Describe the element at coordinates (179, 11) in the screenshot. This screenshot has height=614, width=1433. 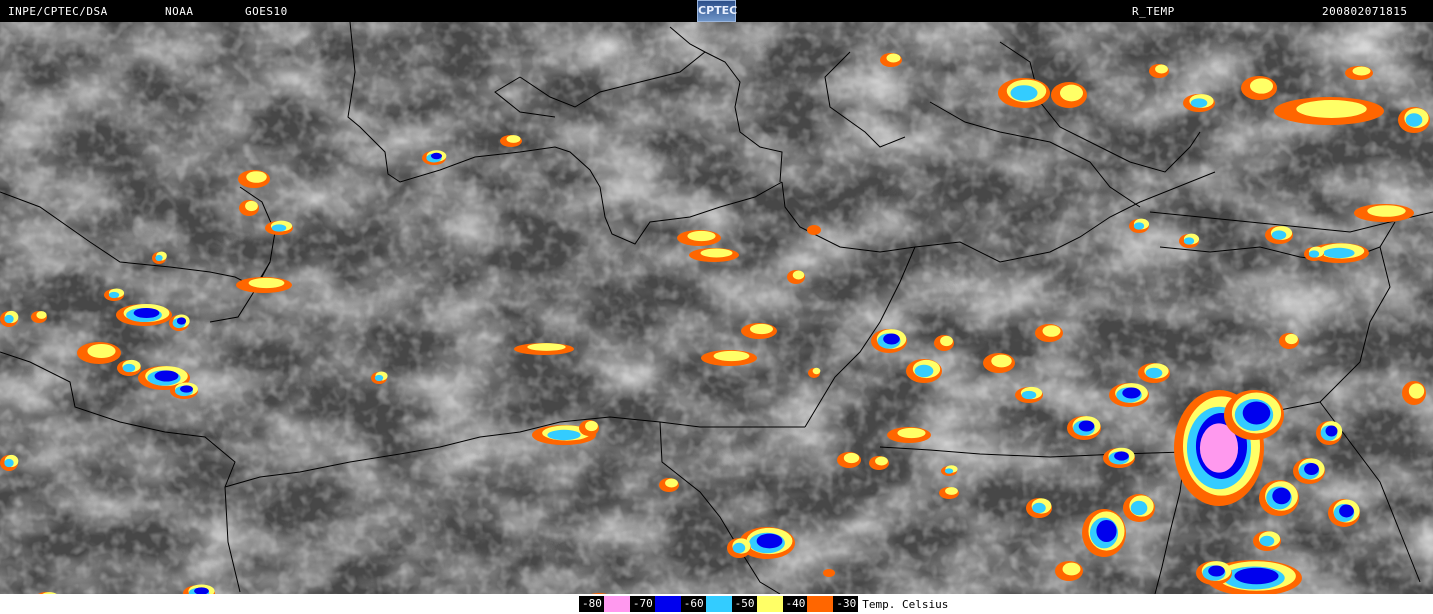
I see `agency-label: NOAA` at that location.